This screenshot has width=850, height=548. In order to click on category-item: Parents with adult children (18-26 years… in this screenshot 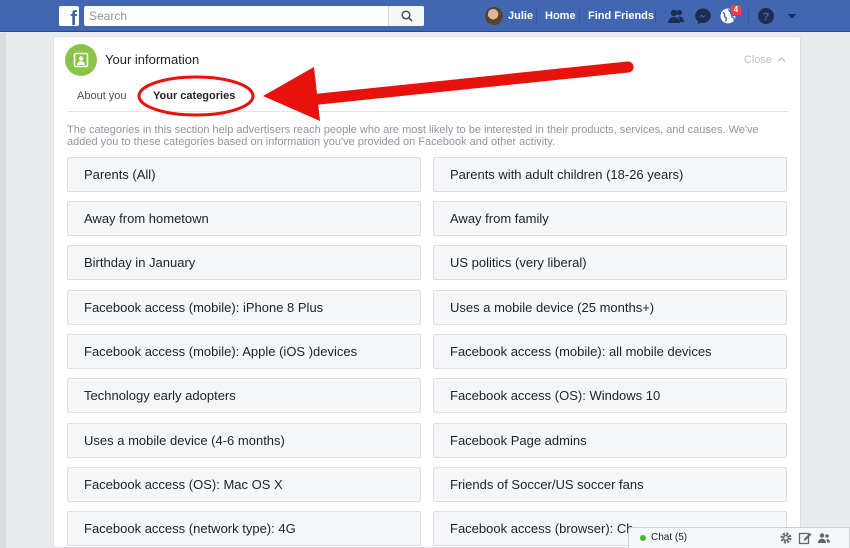, I will do `click(610, 174)`.